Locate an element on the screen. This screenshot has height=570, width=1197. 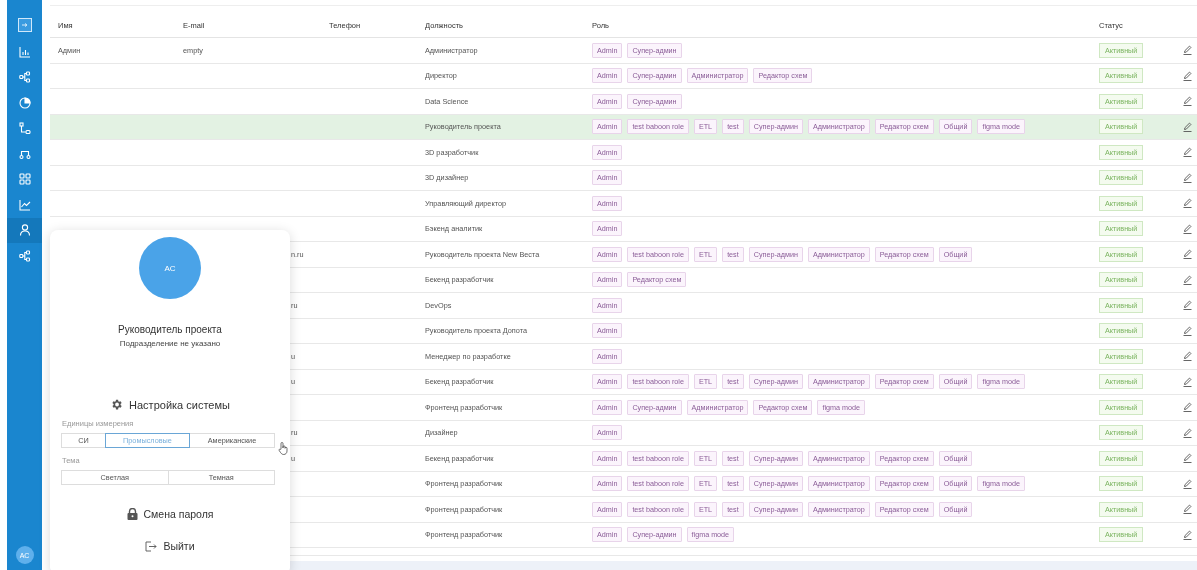
settings-title: Настройка системы is located at coordinates (179, 404).